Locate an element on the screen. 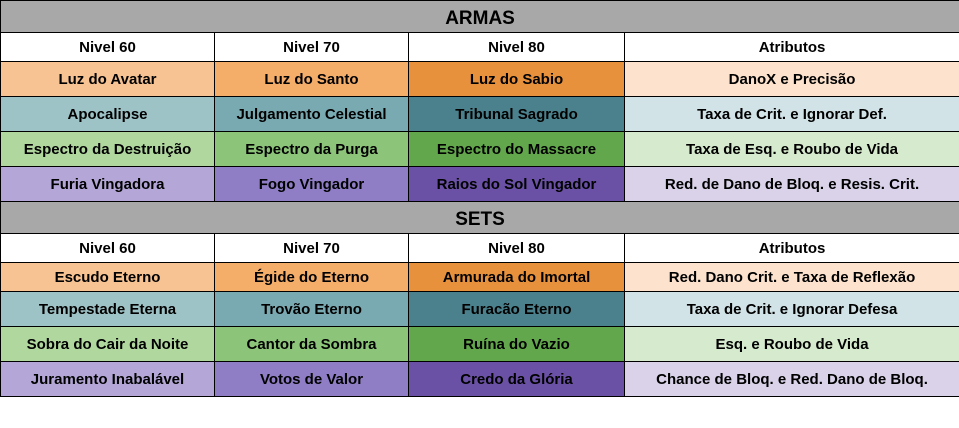 The width and height of the screenshot is (959, 428). table-cell: Furacão Eterno is located at coordinates (516, 309).